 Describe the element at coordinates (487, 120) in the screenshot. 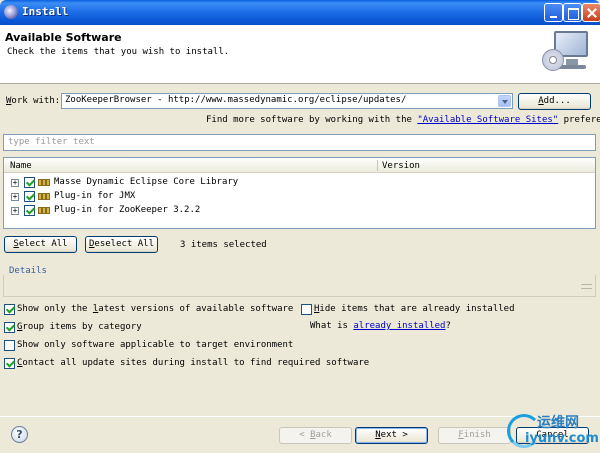

I see `available-software-sites-link: "Available Software Sites"` at that location.